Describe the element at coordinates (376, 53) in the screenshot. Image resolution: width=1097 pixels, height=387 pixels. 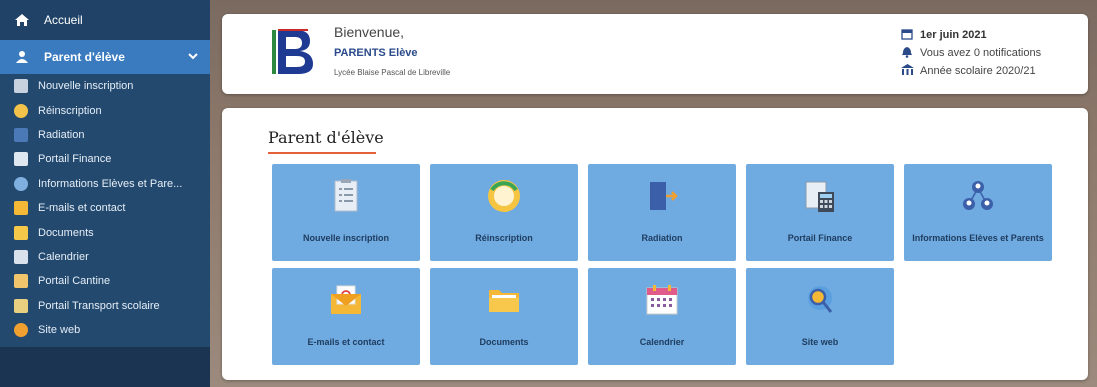
I see `user-name: PARENTS Elève` at that location.